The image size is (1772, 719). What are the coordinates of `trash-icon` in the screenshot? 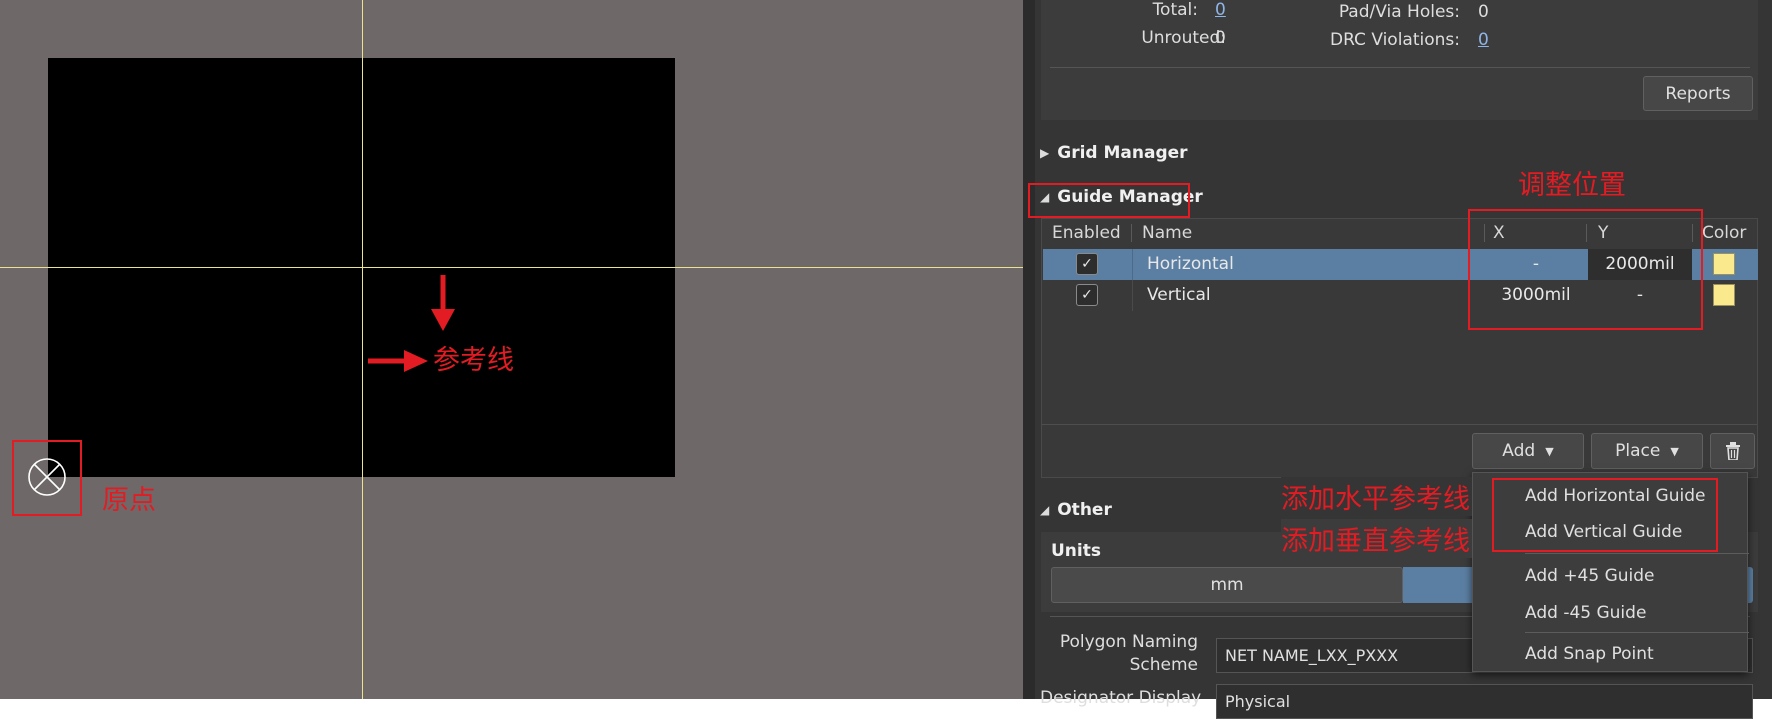 It's located at (1732, 451).